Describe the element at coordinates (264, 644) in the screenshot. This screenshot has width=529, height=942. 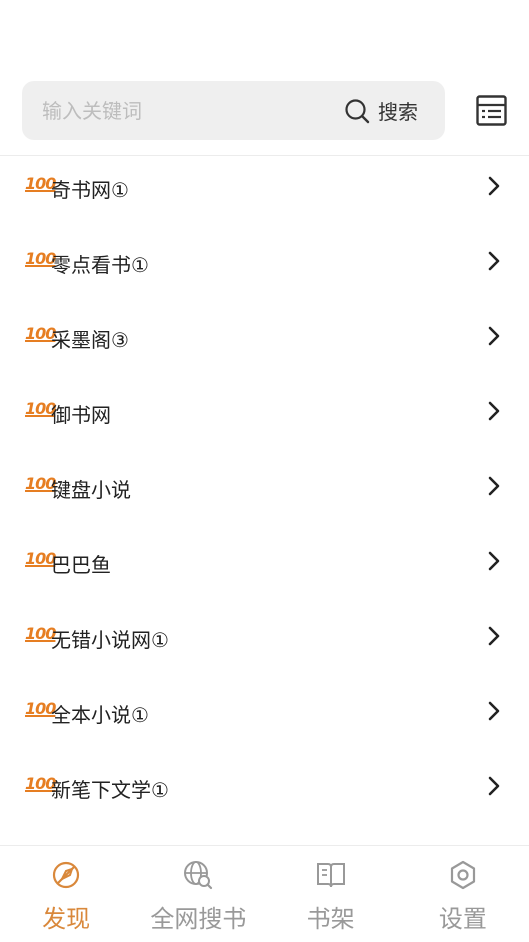
I see `list-item: 100 无错小说网①` at that location.